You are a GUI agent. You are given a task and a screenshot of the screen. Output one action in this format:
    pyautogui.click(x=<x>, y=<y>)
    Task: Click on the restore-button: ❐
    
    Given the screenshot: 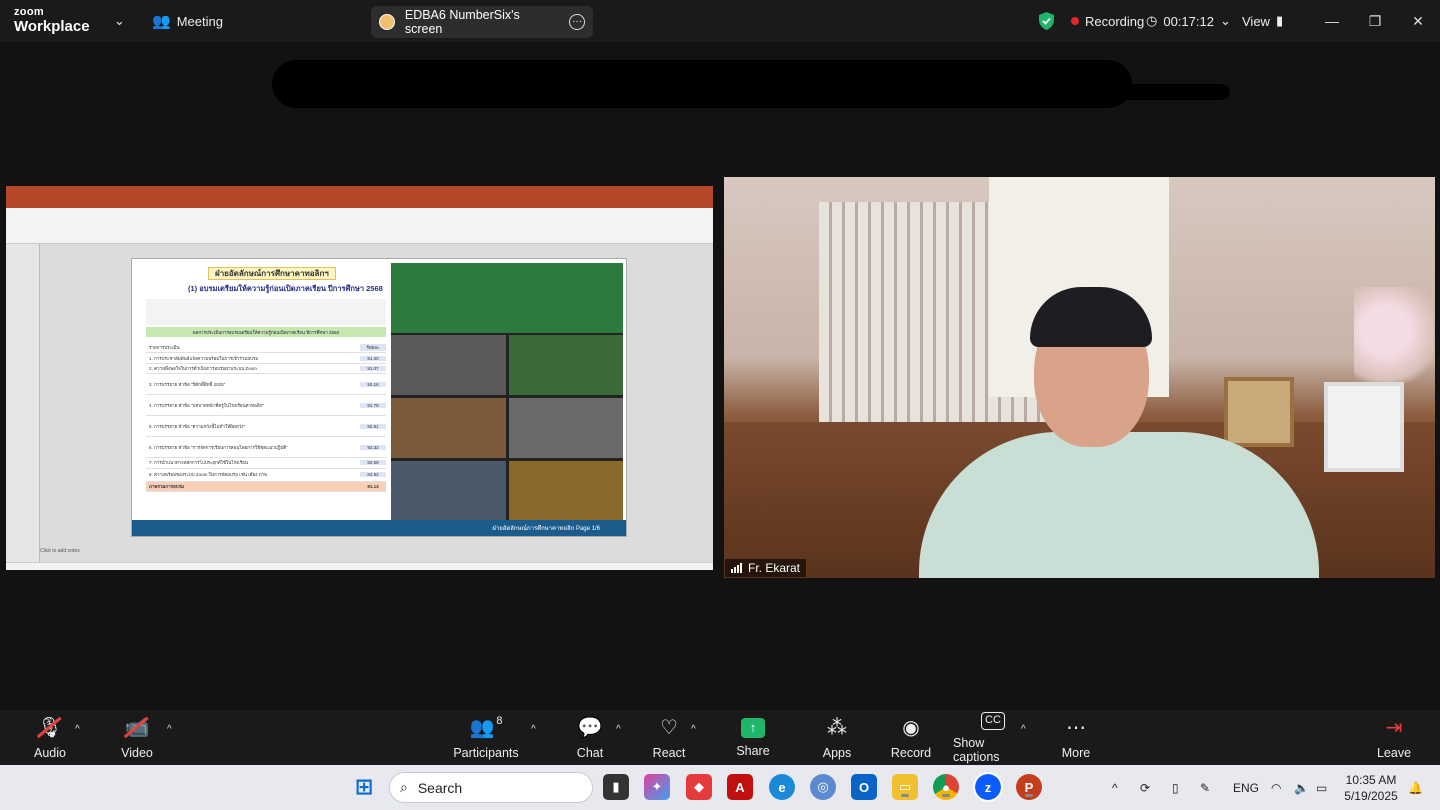 What is the action you would take?
    pyautogui.click(x=1375, y=21)
    